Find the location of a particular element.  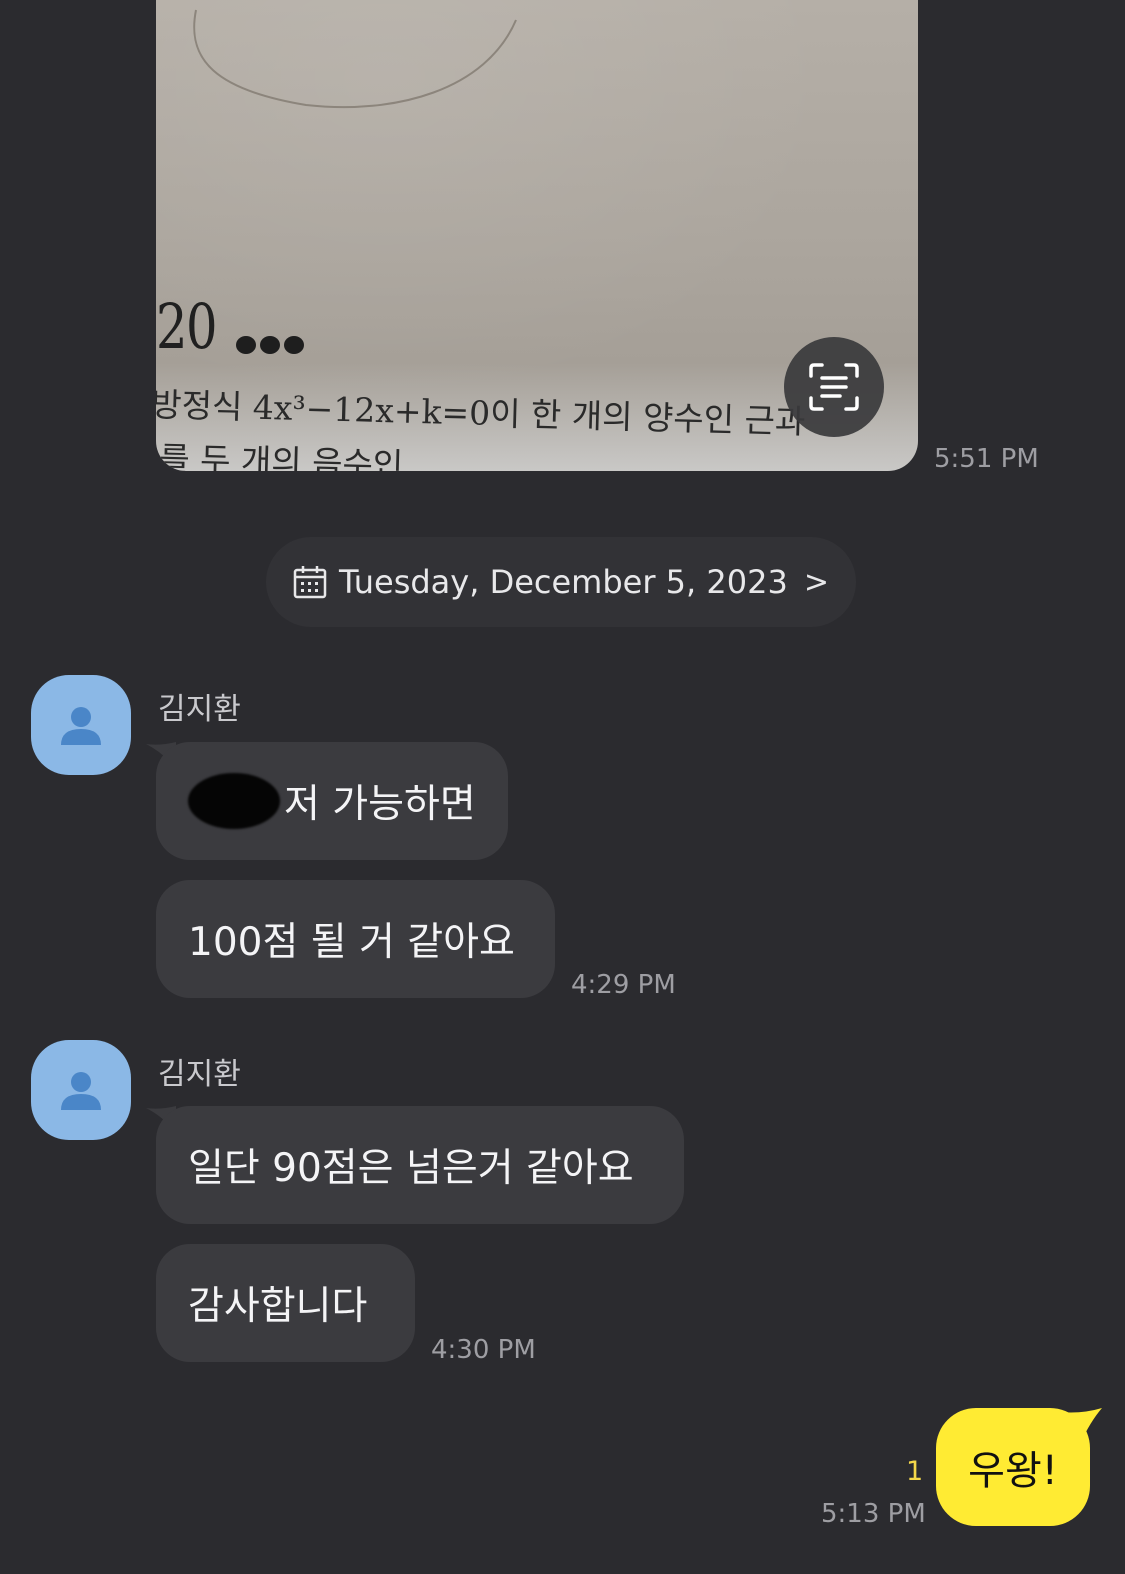

message-text: 감사합니다 is located at coordinates (278, 1306).